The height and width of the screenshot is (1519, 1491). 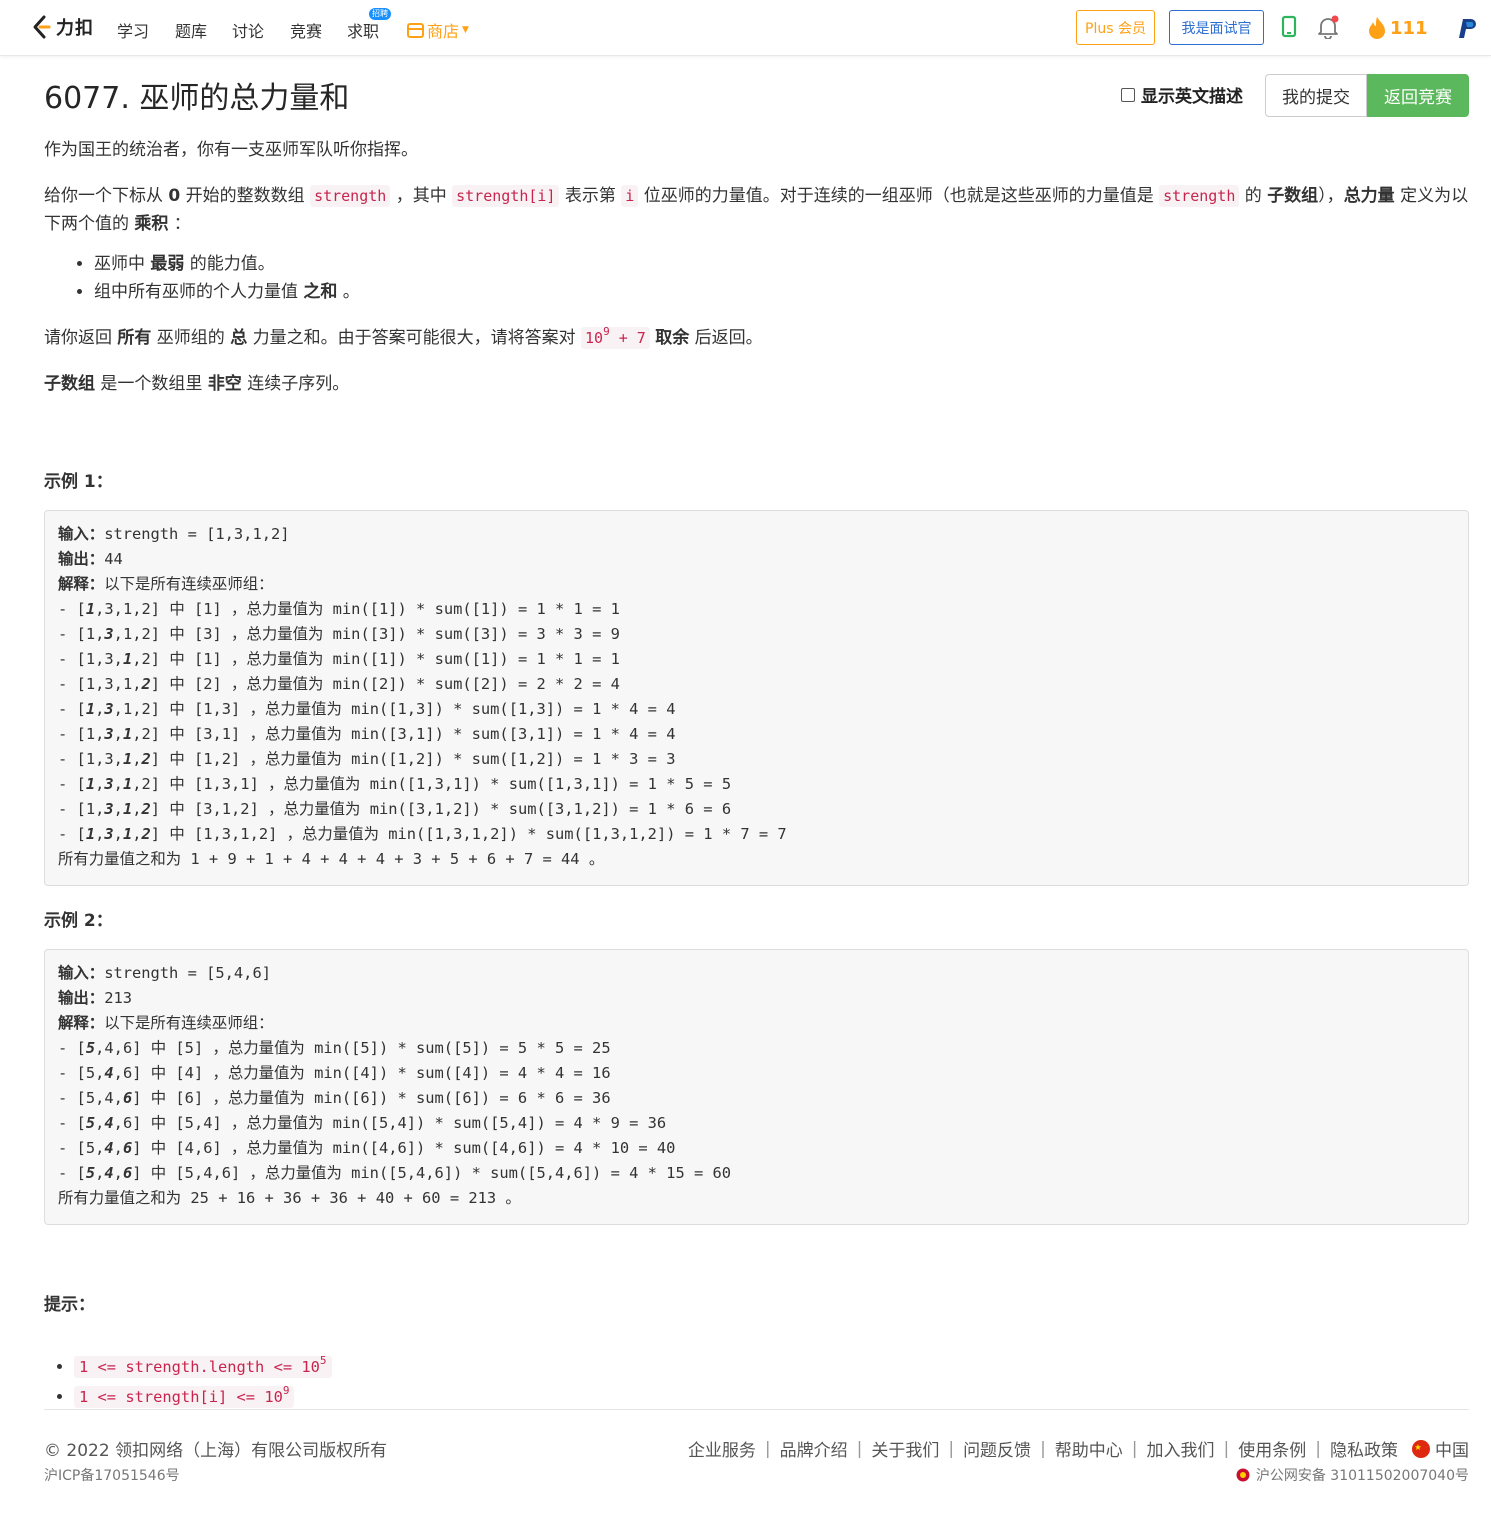 What do you see at coordinates (1409, 28) in the screenshot?
I see `streak-count: 111` at bounding box center [1409, 28].